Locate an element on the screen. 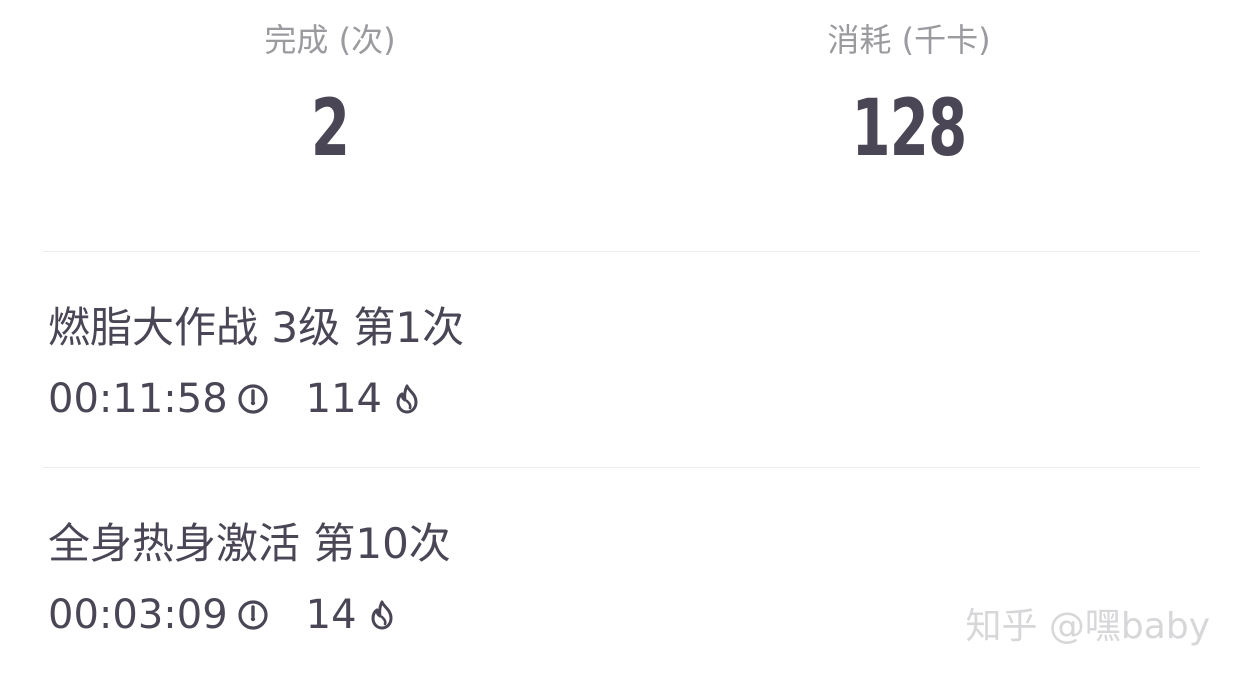  workout-calories: 114 is located at coordinates (344, 399).